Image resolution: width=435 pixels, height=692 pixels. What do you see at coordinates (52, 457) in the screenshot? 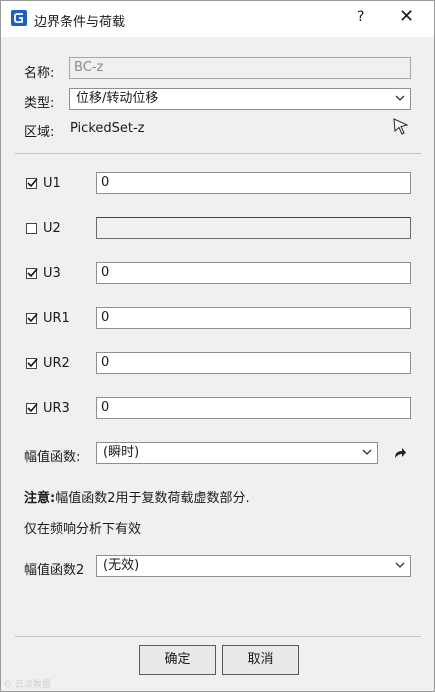
I see `amplitude-label: 幅值函数:` at bounding box center [52, 457].